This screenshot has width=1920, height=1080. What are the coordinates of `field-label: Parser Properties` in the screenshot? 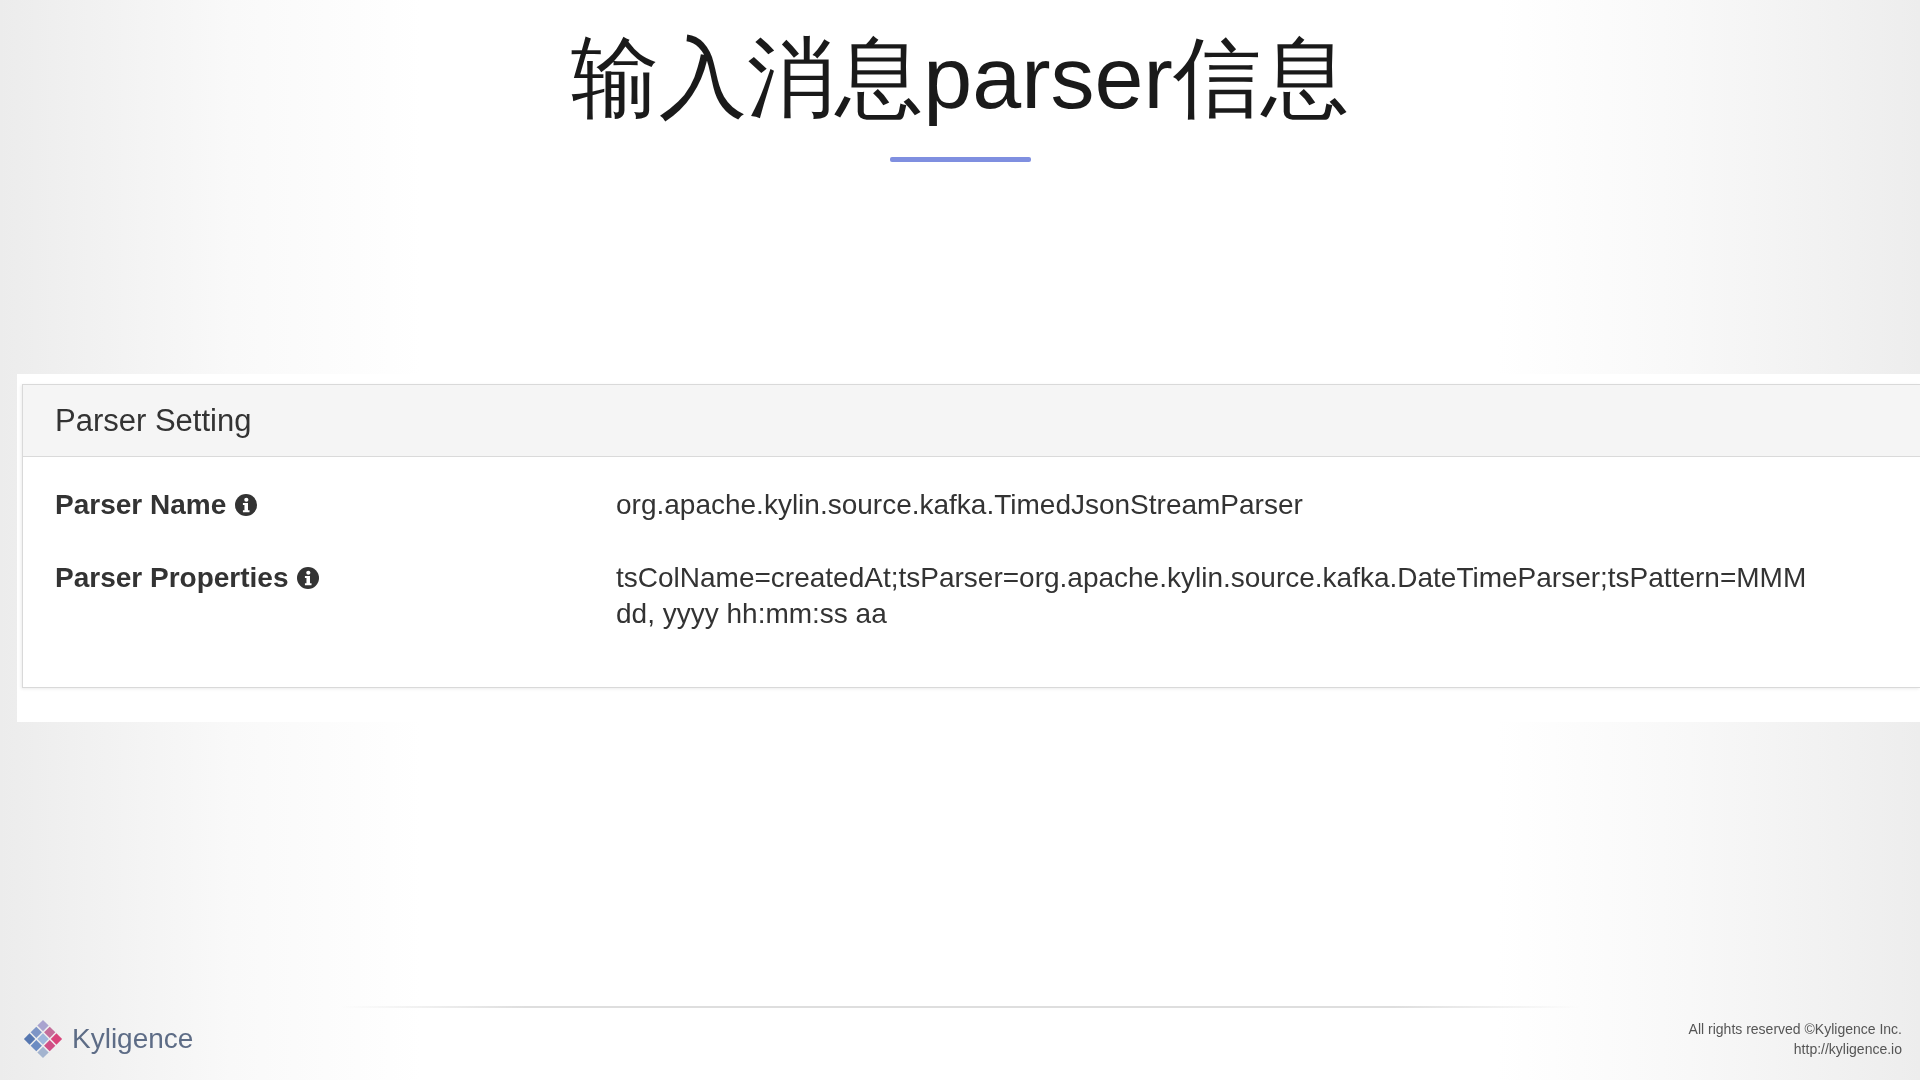 It's located at (172, 578).